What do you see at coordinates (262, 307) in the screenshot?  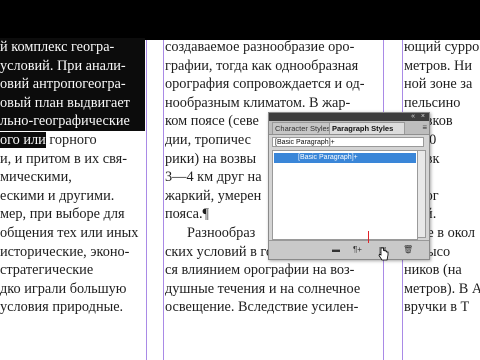 I see `text-line: освещение. Вследствие усилен-` at bounding box center [262, 307].